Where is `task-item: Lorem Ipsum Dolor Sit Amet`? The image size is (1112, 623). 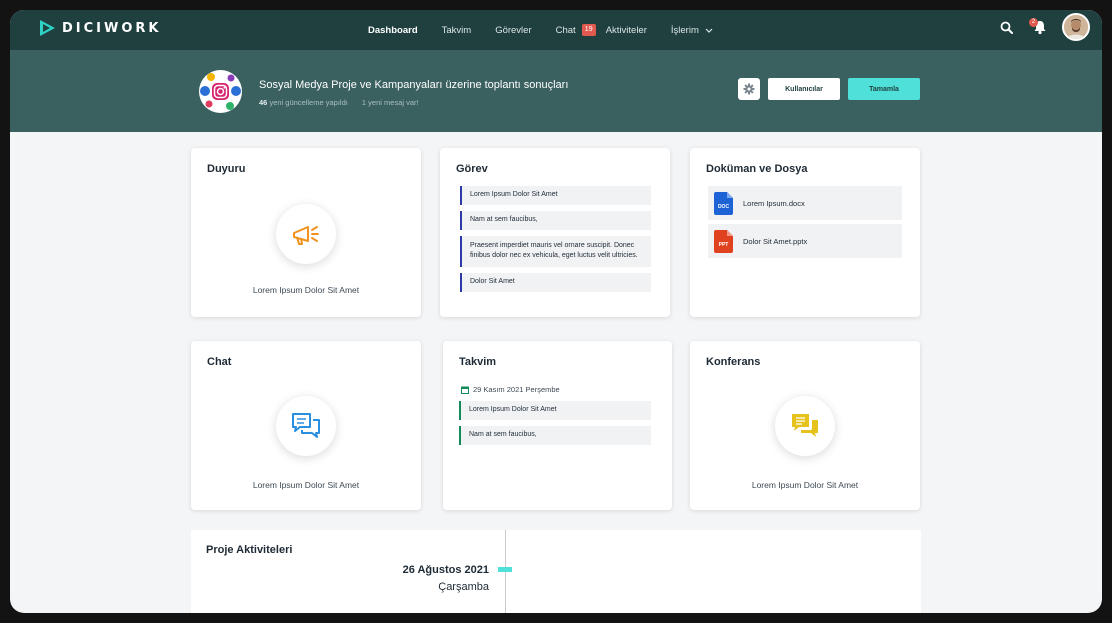 task-item: Lorem Ipsum Dolor Sit Amet is located at coordinates (555, 195).